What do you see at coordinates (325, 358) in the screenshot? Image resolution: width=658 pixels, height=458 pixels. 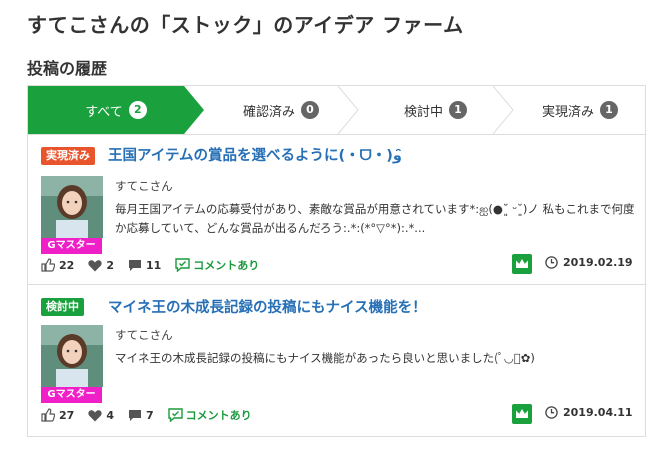 I see `post-excerpt: マイネ王の木成長記録の投稿にもナイス機能があったら良いと思いました(ﾟ◡ﾟ✿)` at bounding box center [325, 358].